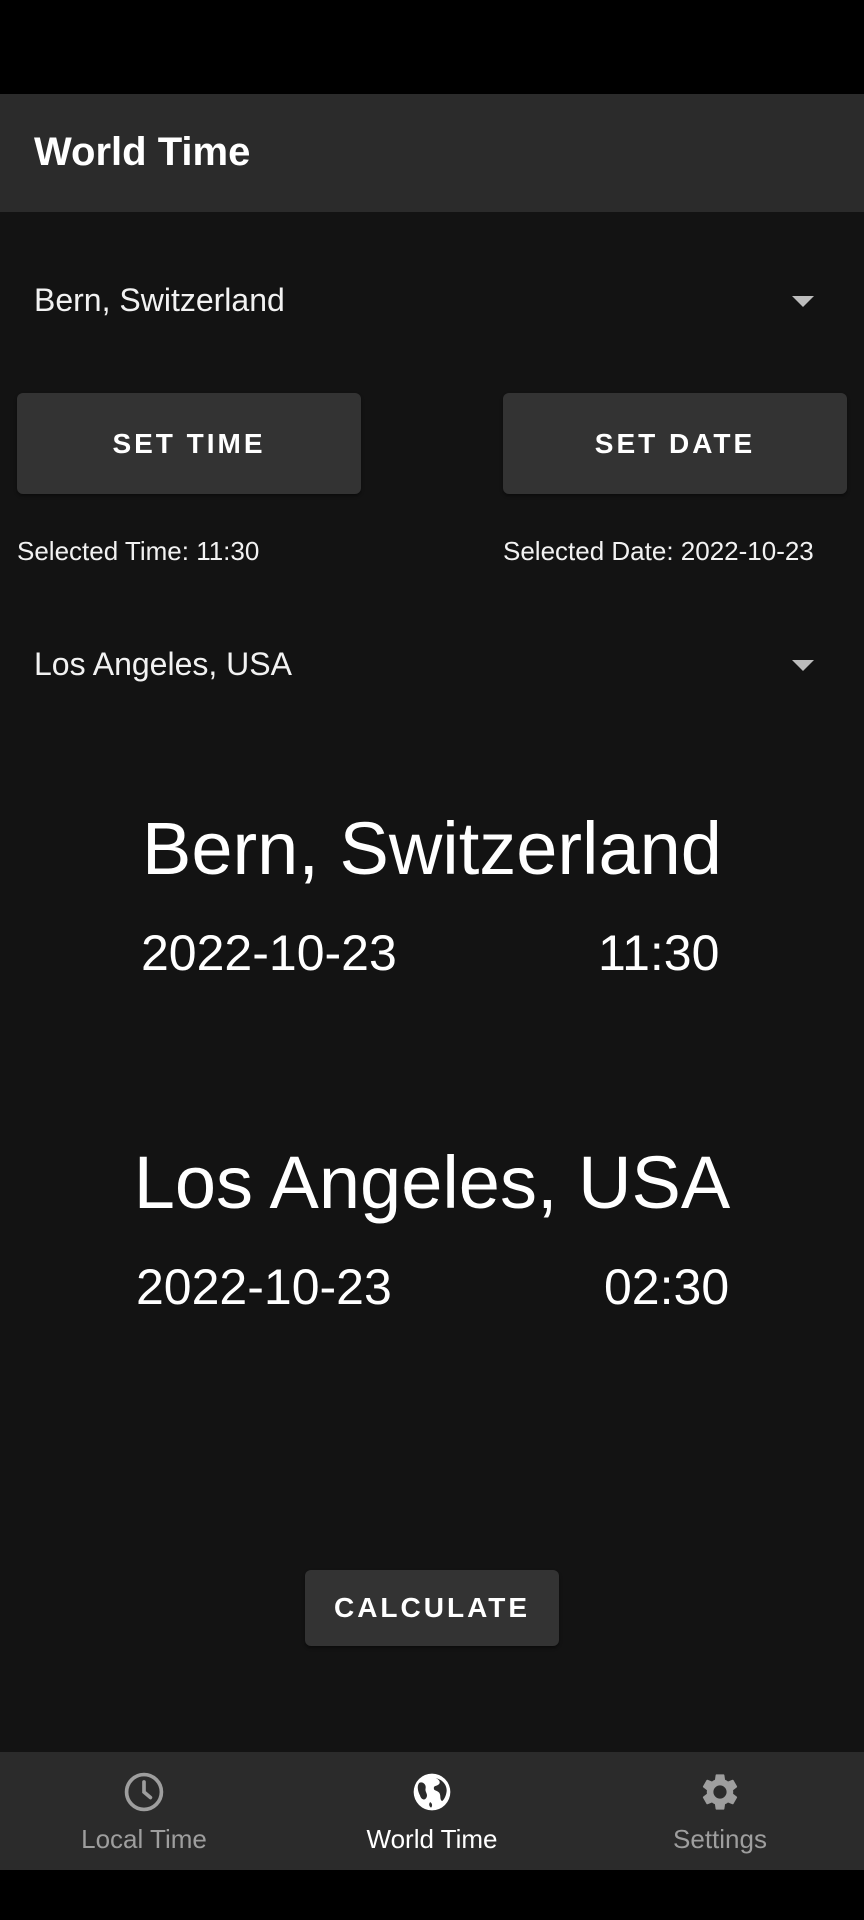 The height and width of the screenshot is (1920, 864). Describe the element at coordinates (720, 1811) in the screenshot. I see `nav-item-settings: Settings` at that location.